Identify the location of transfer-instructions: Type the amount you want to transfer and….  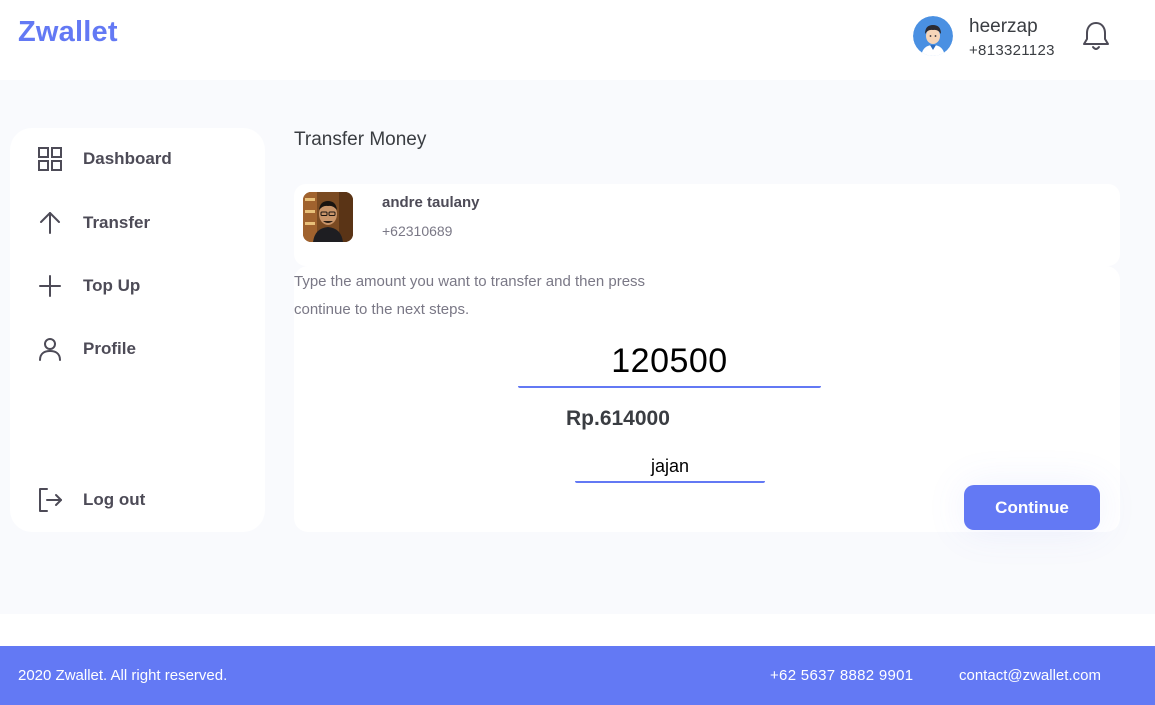
(470, 295).